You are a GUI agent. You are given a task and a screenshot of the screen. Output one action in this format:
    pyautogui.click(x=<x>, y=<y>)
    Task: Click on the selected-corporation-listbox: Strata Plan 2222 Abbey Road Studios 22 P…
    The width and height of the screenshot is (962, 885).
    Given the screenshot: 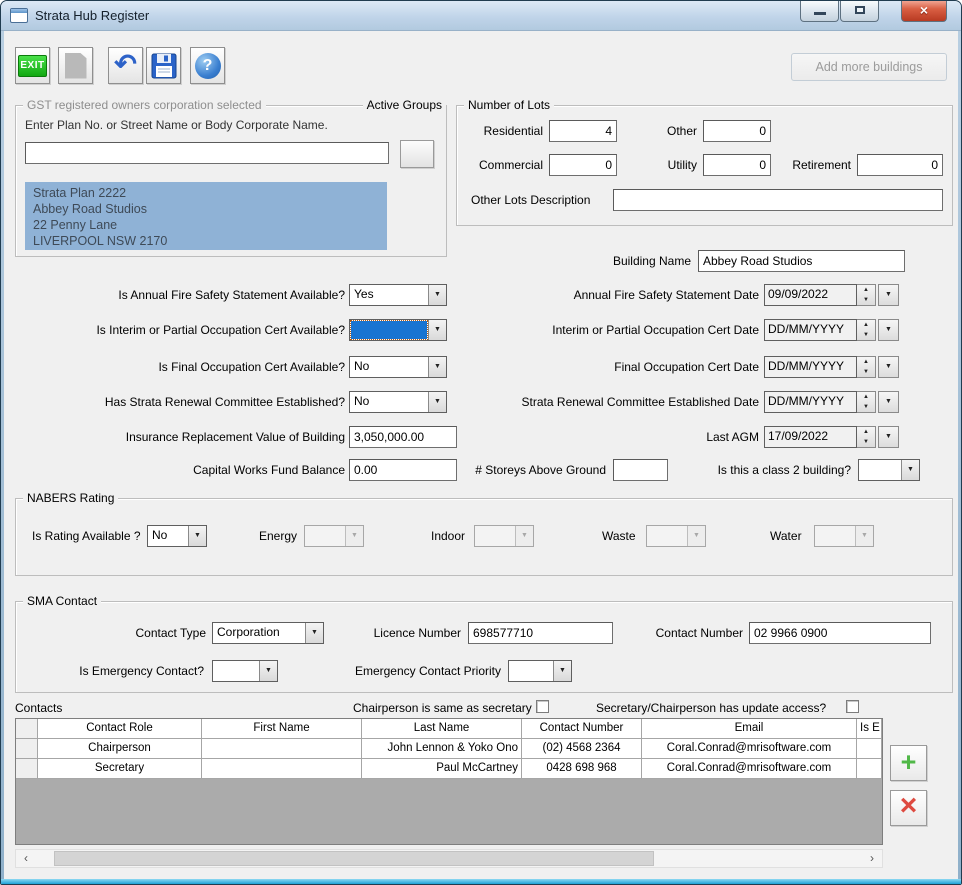 What is the action you would take?
    pyautogui.click(x=206, y=216)
    